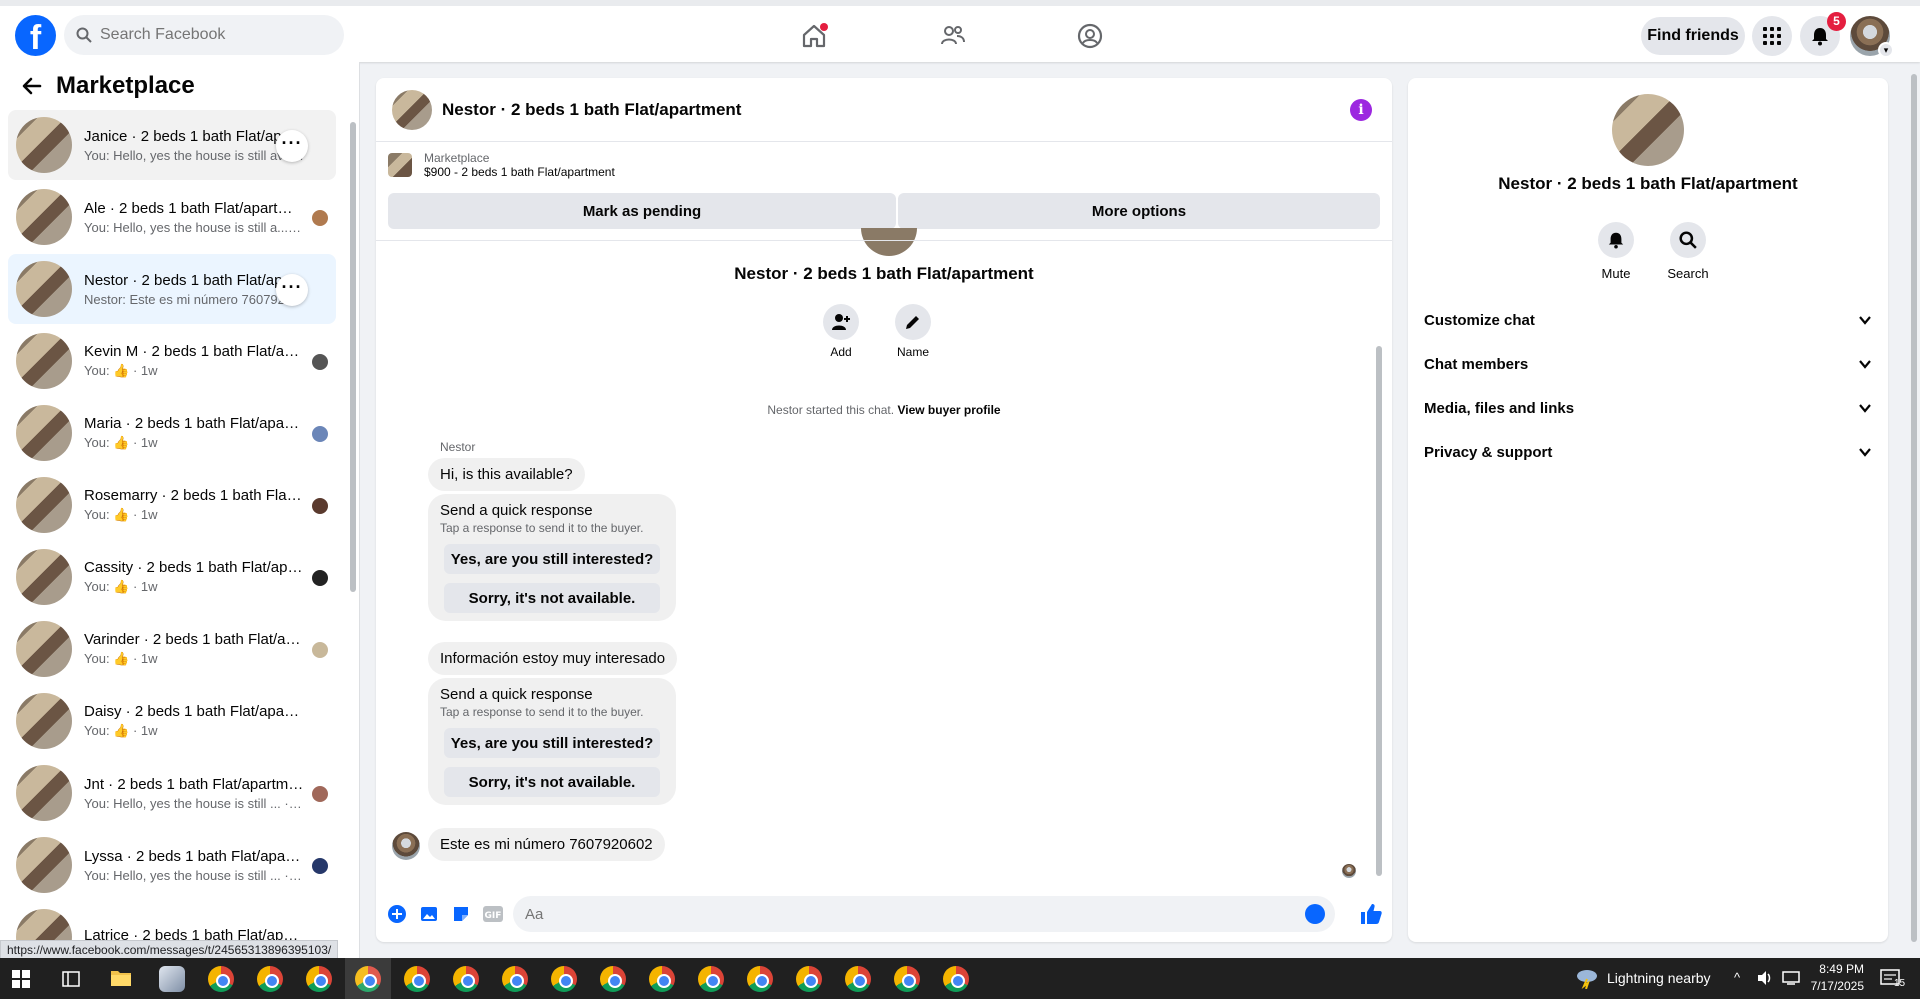 The width and height of the screenshot is (1920, 999). What do you see at coordinates (210, 35) in the screenshot?
I see `search-input` at bounding box center [210, 35].